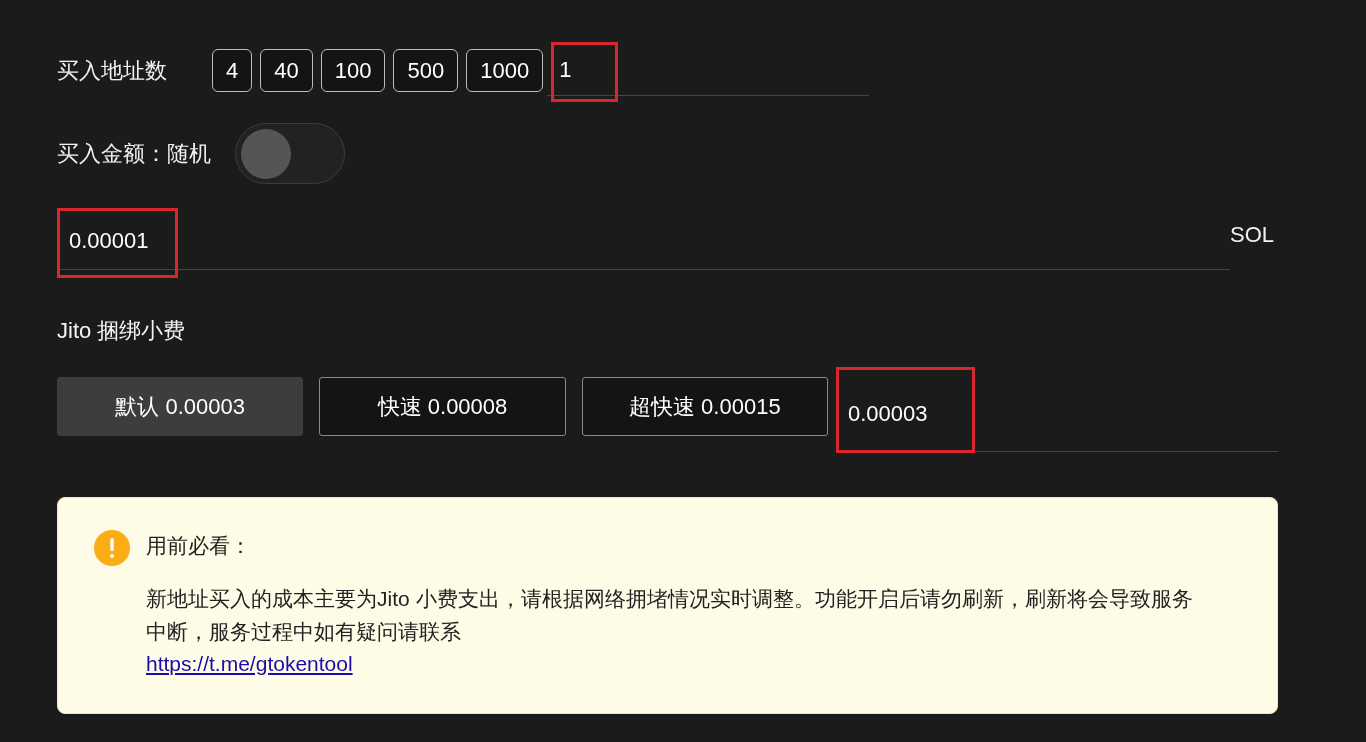 This screenshot has height=742, width=1366. What do you see at coordinates (134, 154) in the screenshot?
I see `field-label: 买入金额：随机` at bounding box center [134, 154].